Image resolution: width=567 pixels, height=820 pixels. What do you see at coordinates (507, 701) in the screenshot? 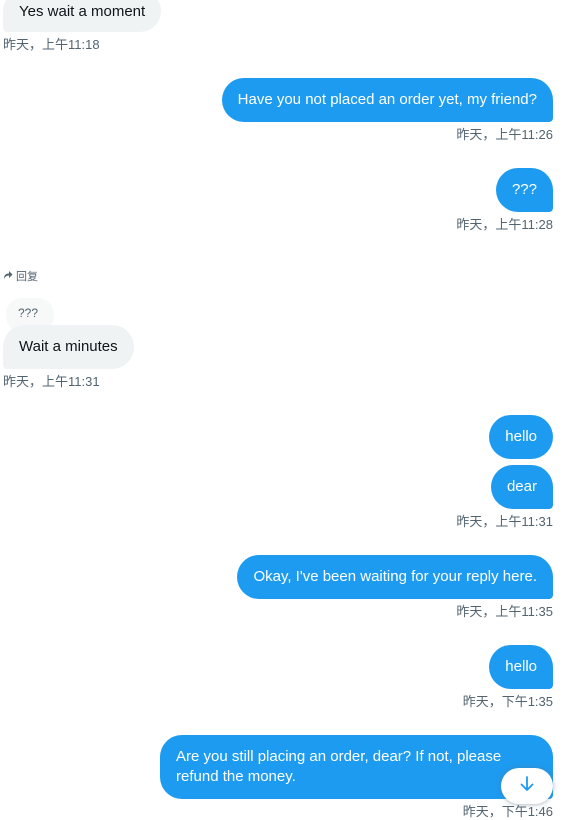
I see `message-timestamp: 昨天，下午1:35` at bounding box center [507, 701].